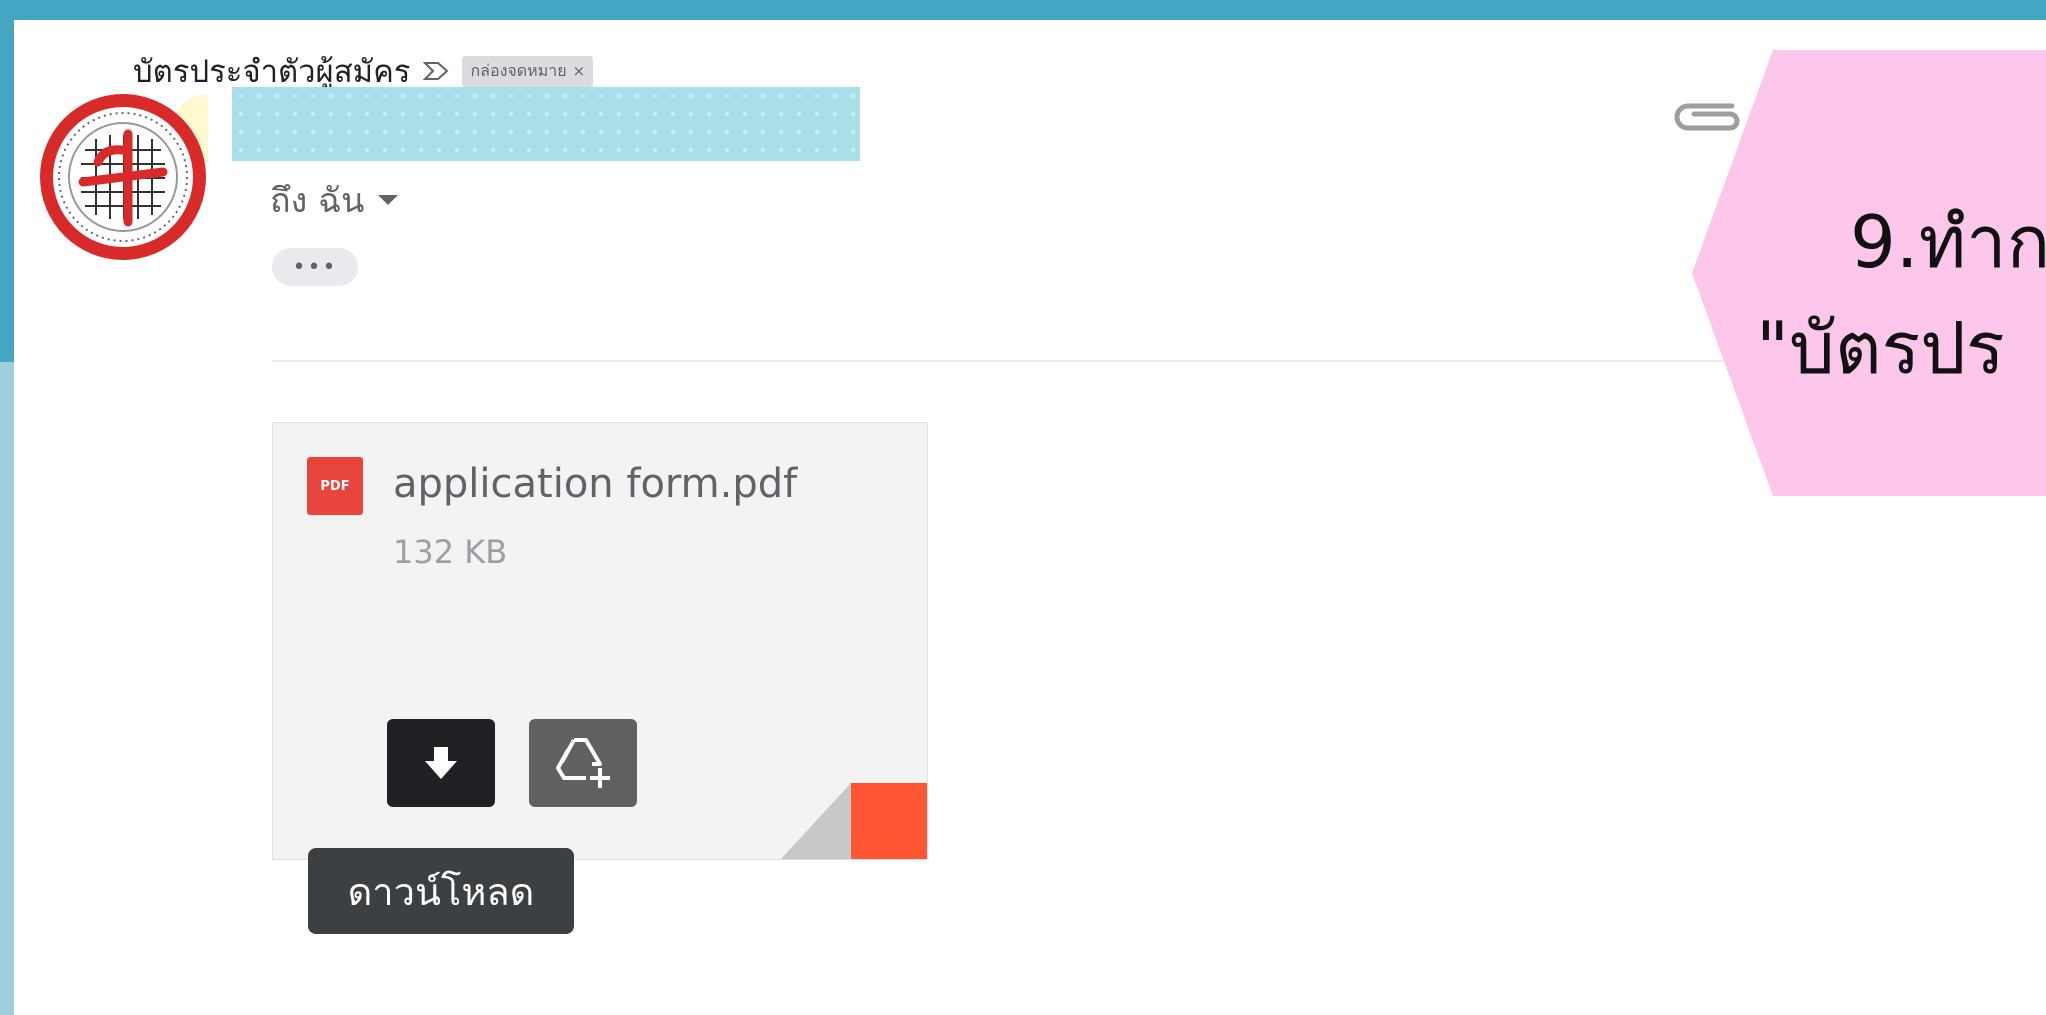 The width and height of the screenshot is (2046, 1015). I want to click on inbox-label-text: กล่องจดหมาย, so click(518, 70).